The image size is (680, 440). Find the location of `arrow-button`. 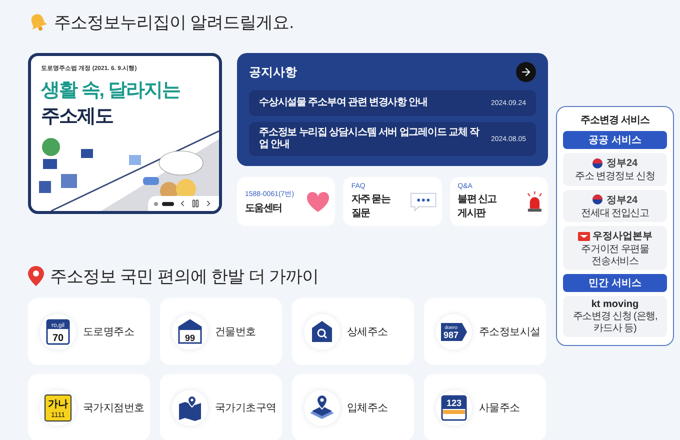

arrow-button is located at coordinates (526, 72).